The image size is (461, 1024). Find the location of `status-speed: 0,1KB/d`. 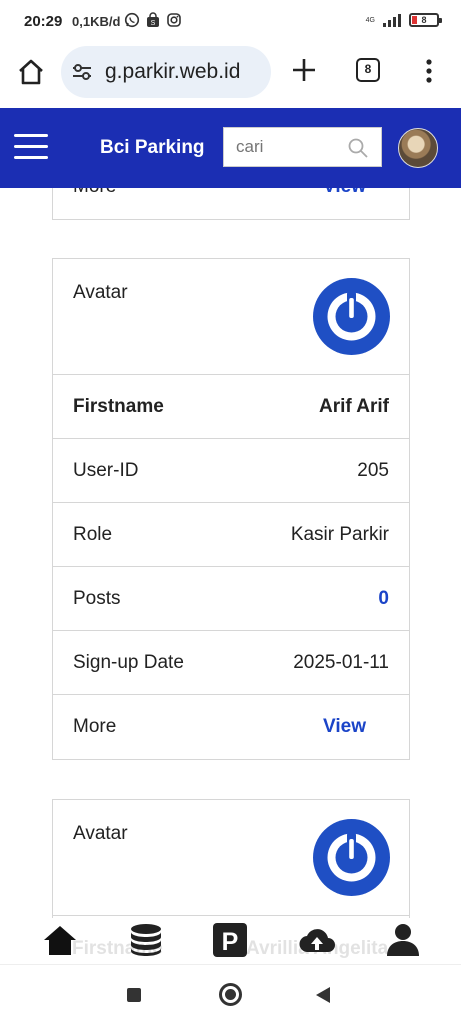

status-speed: 0,1KB/d is located at coordinates (96, 21).